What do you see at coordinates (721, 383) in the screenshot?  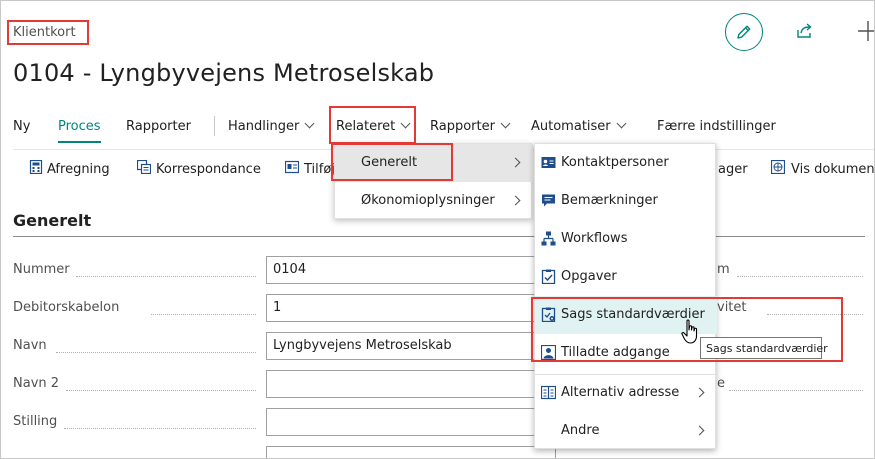 I see `right-field-label: e` at bounding box center [721, 383].